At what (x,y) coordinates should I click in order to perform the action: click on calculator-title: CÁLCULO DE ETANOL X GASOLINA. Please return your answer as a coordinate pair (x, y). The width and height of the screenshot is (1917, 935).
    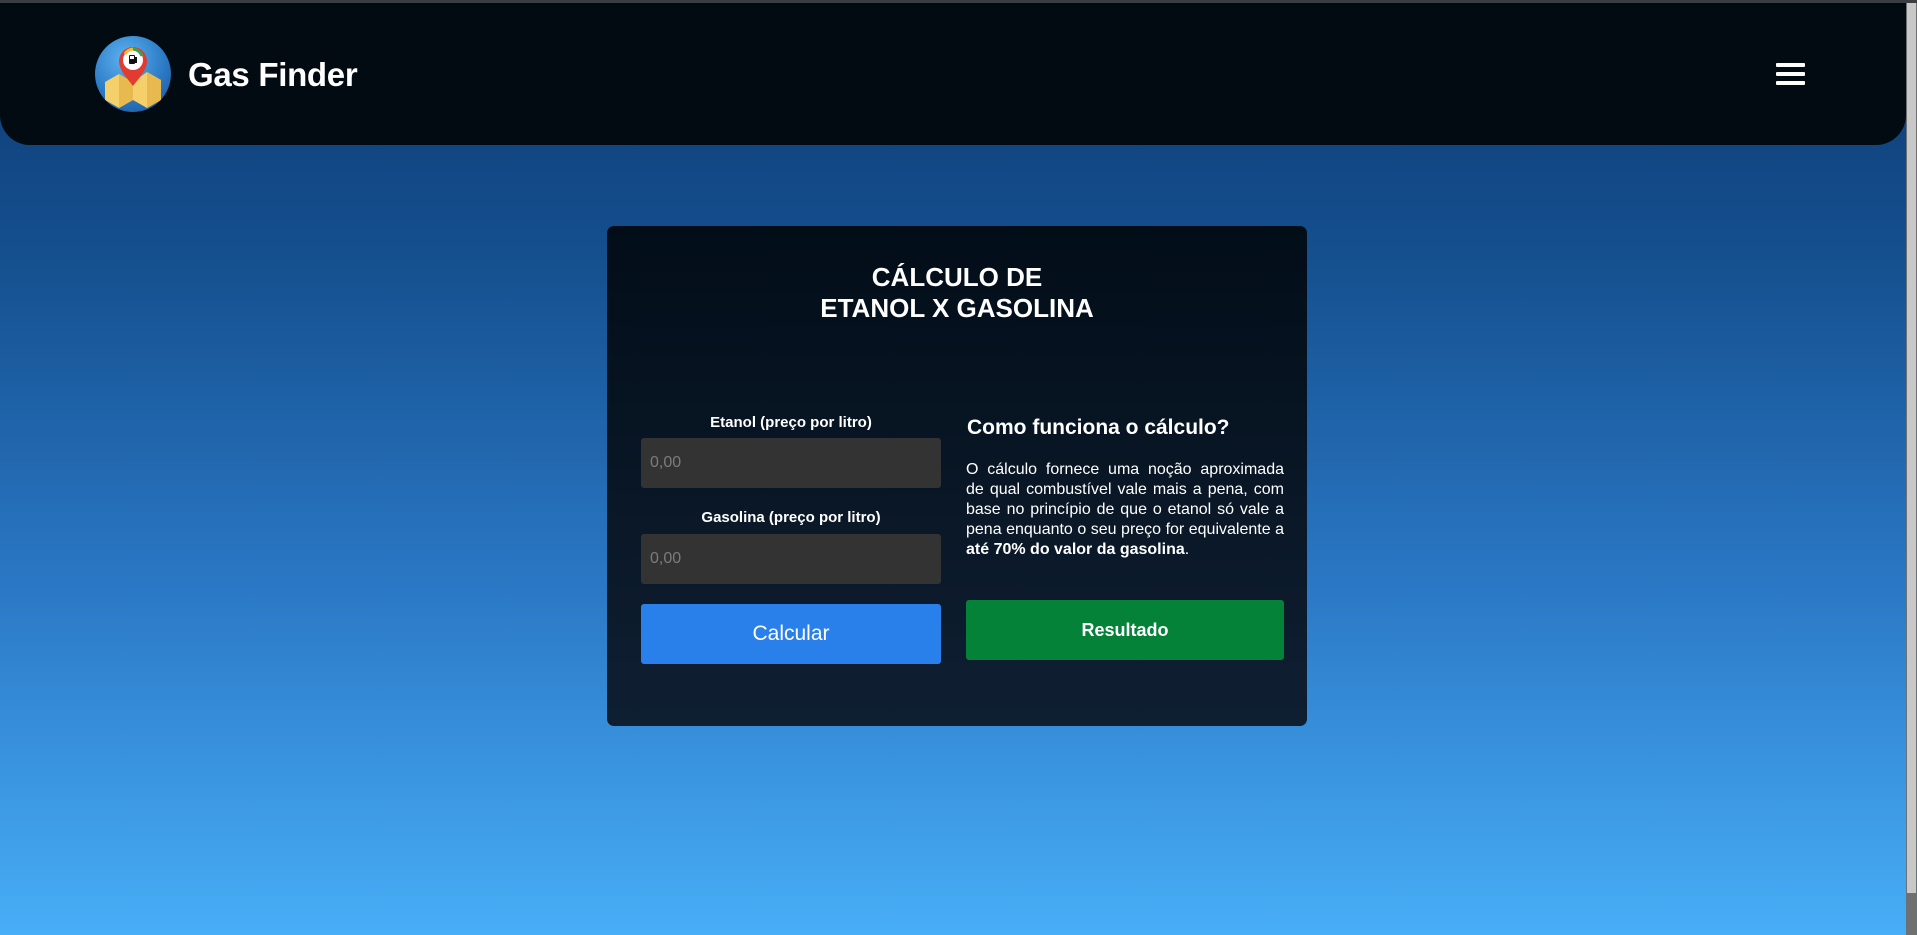
    Looking at the image, I should click on (957, 293).